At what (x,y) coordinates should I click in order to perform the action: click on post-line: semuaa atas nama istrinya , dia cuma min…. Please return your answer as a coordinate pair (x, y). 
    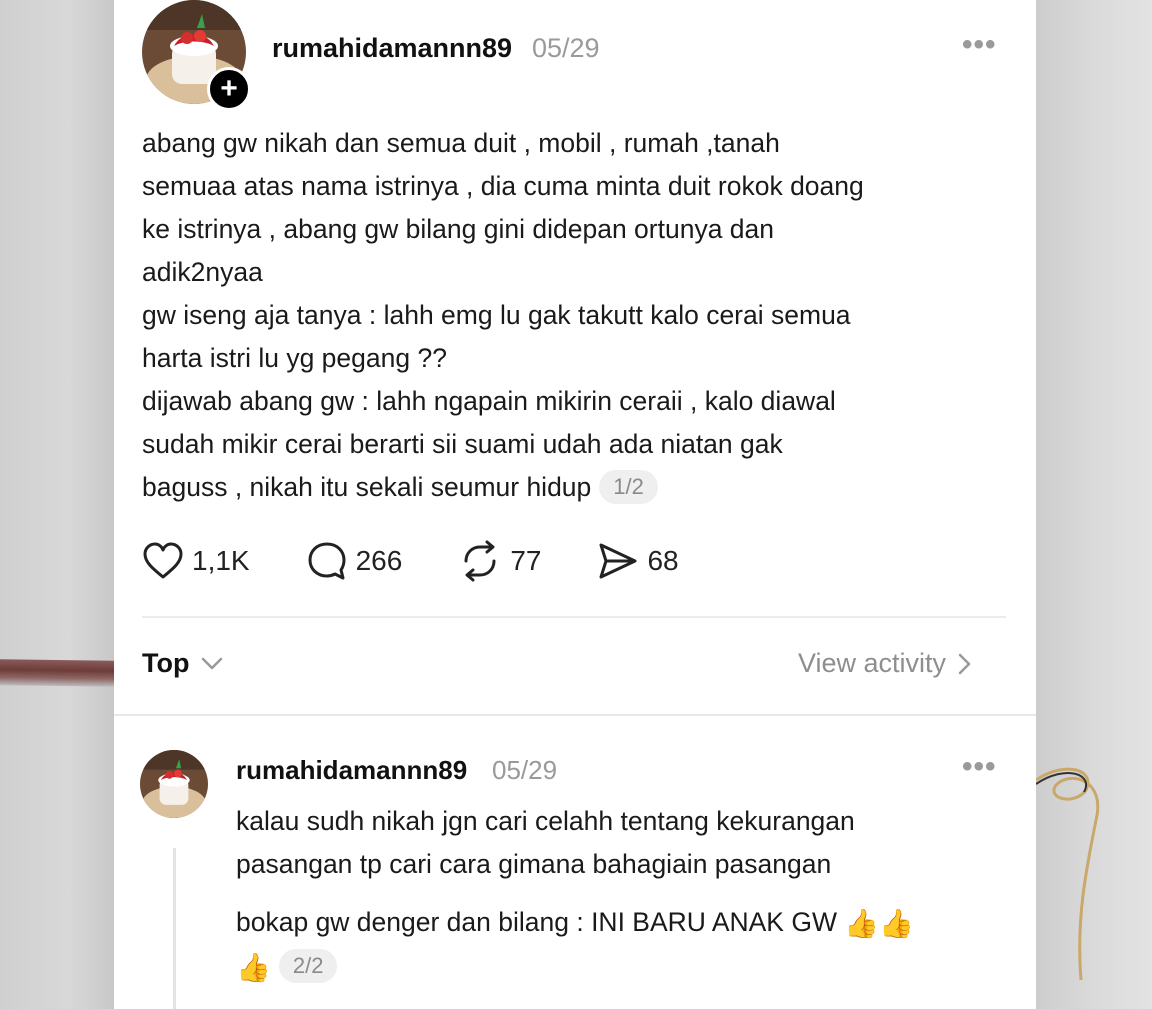
    Looking at the image, I should click on (503, 186).